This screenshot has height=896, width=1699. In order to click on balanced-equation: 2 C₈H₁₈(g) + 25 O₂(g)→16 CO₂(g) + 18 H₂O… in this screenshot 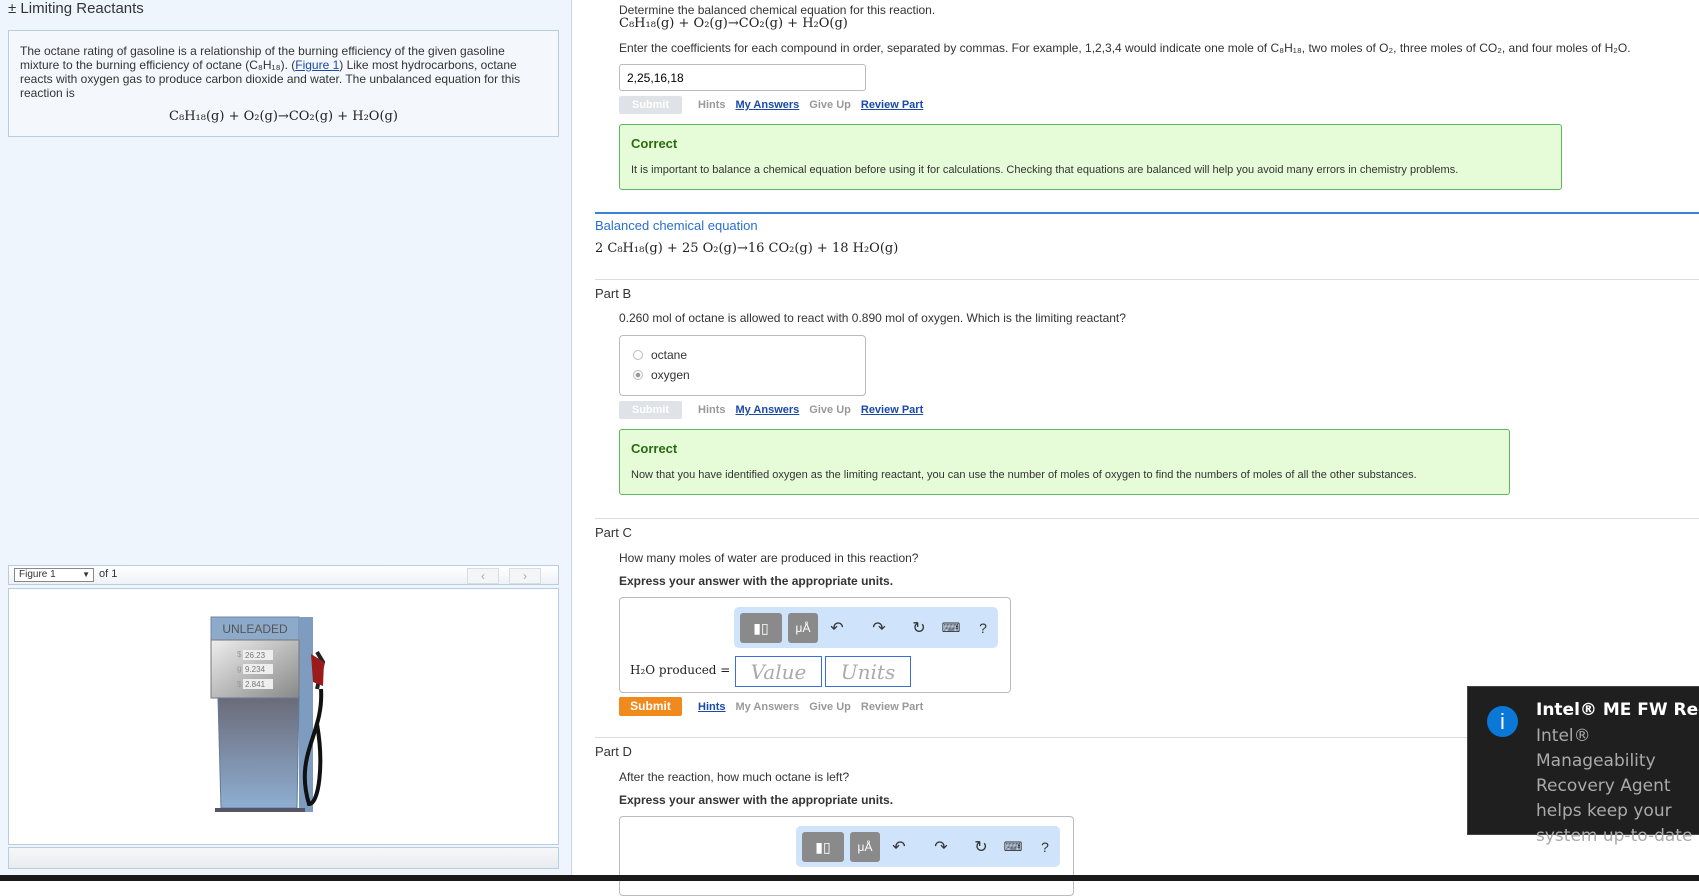, I will do `click(747, 248)`.